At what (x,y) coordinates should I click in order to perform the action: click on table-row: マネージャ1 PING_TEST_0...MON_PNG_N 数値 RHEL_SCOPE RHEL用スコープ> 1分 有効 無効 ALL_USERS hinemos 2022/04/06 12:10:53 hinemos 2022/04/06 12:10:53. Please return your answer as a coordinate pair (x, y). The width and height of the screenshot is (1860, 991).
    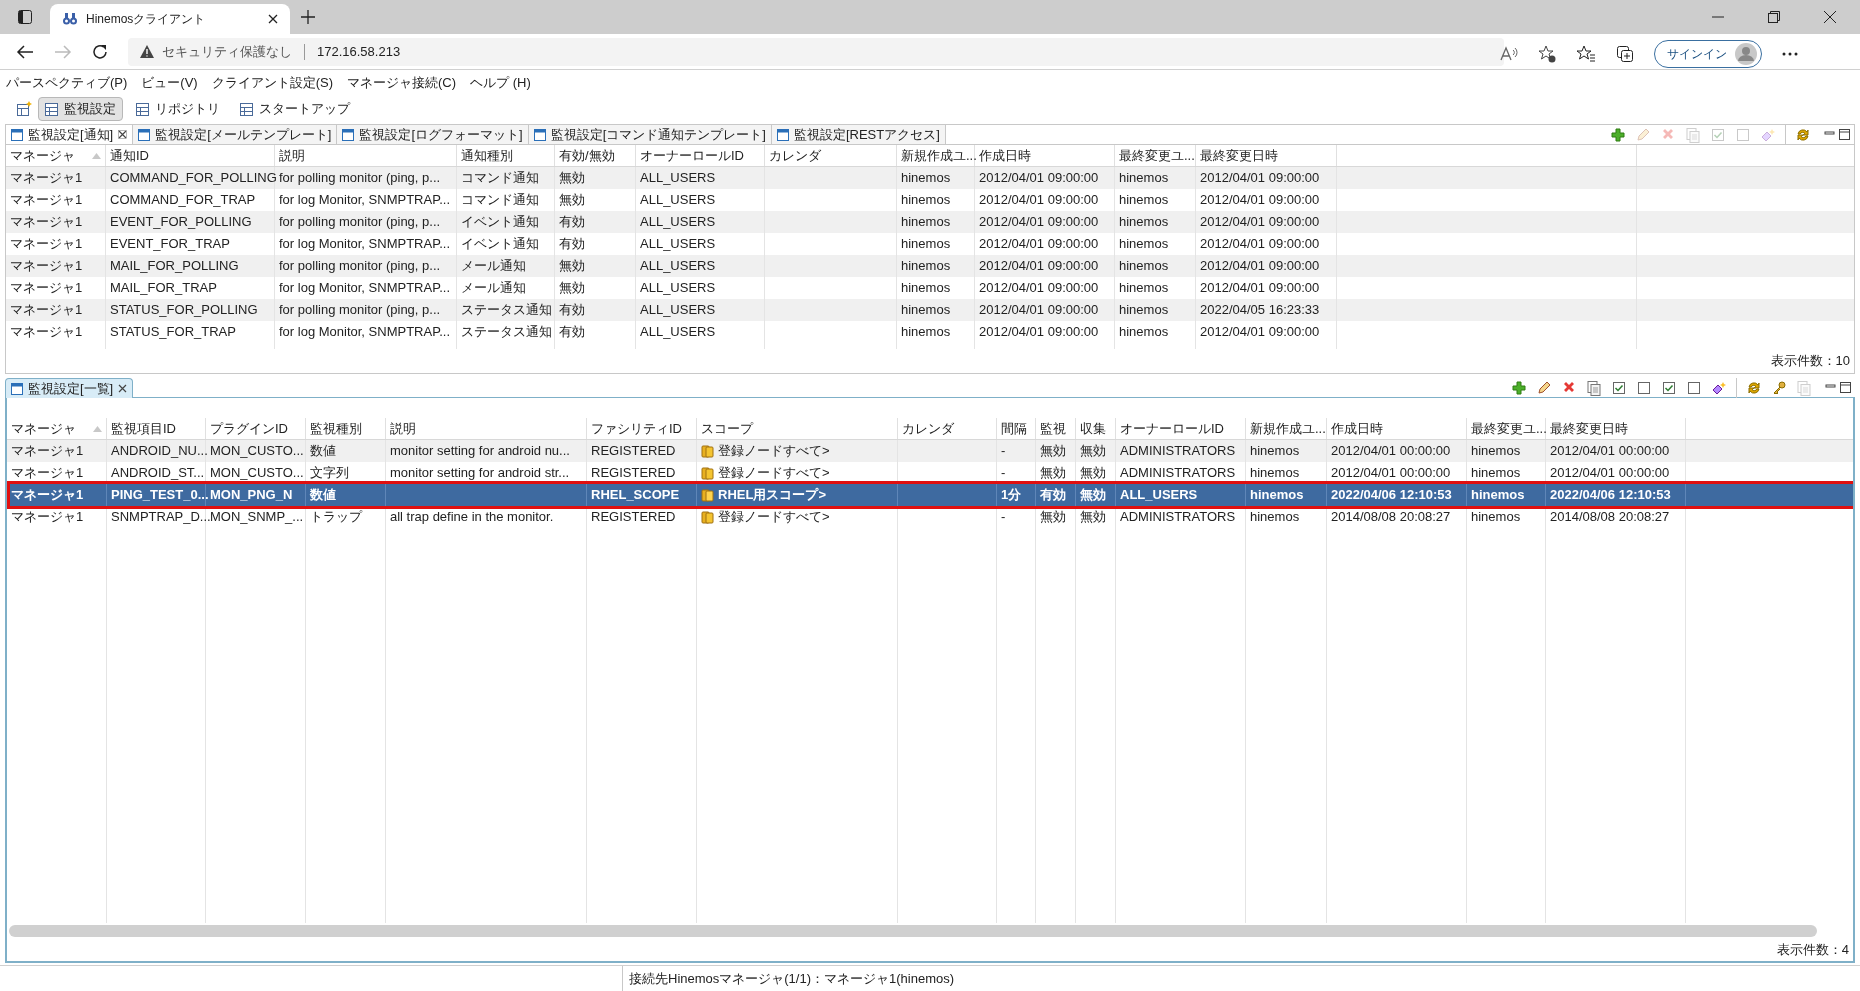
    Looking at the image, I should click on (930, 495).